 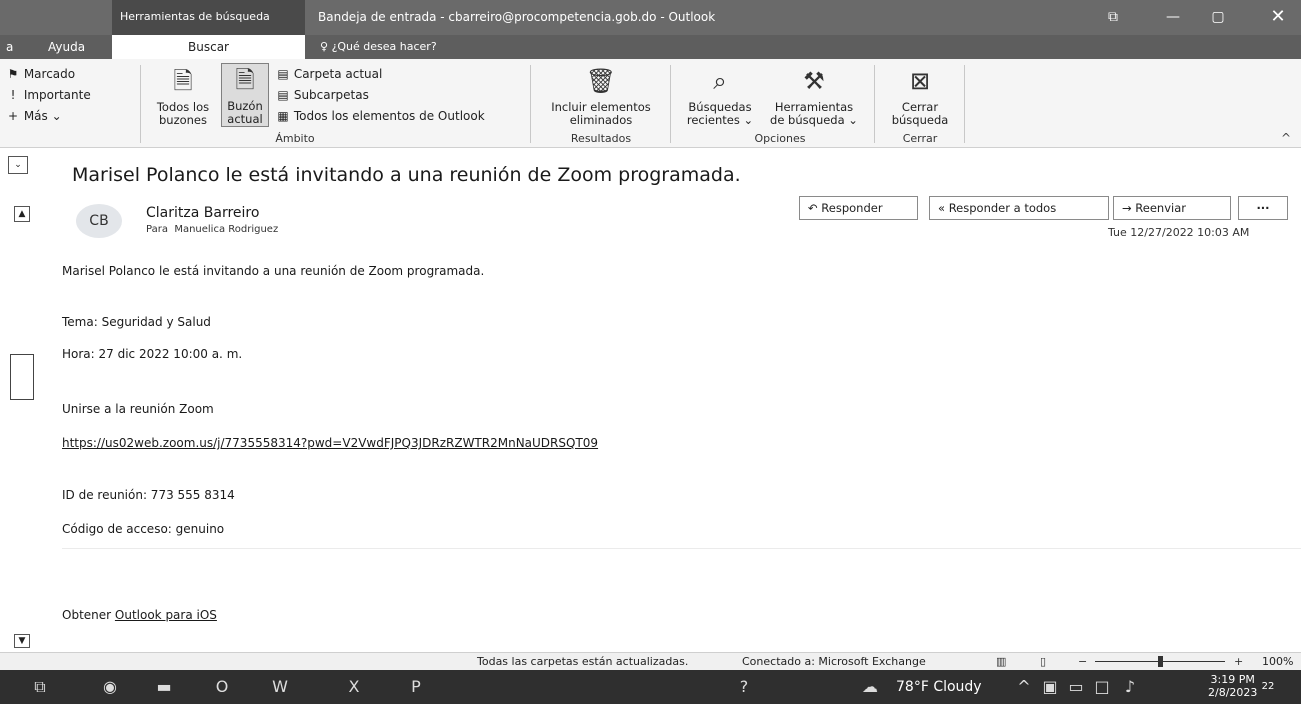 I want to click on scroll-down-icon: ▼, so click(x=22, y=641).